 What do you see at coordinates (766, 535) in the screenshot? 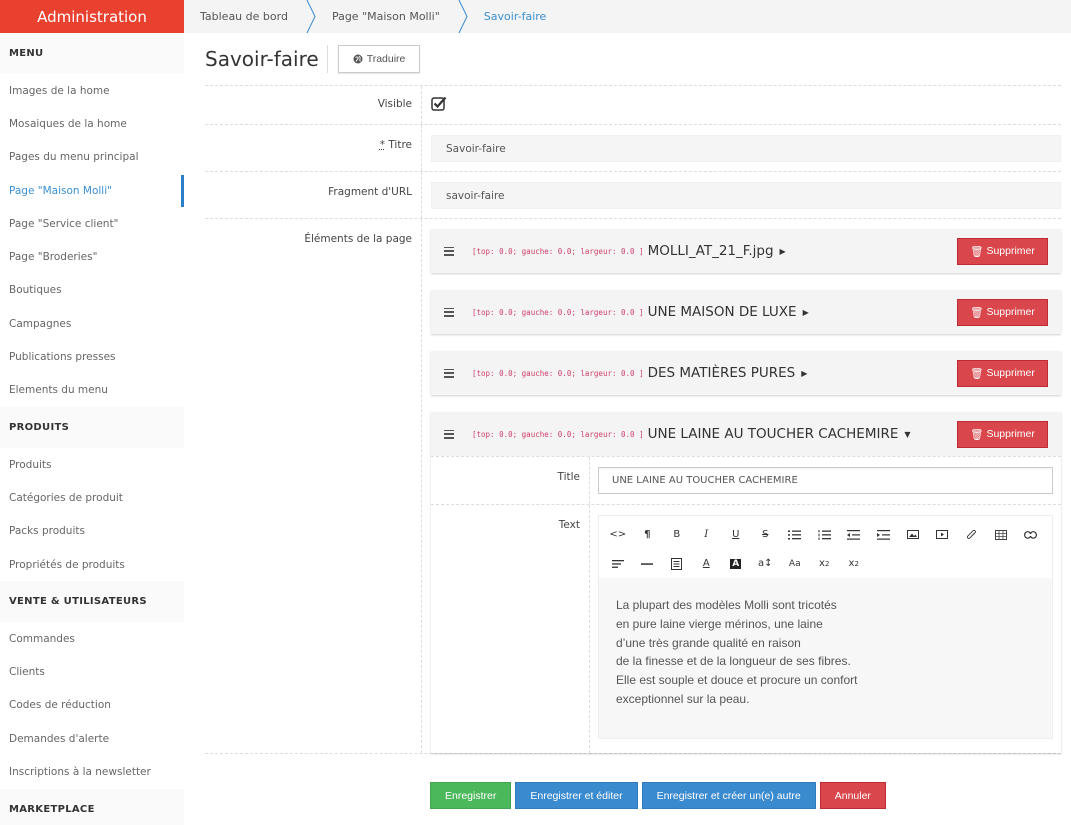
I see `strikethrough-icon: S` at bounding box center [766, 535].